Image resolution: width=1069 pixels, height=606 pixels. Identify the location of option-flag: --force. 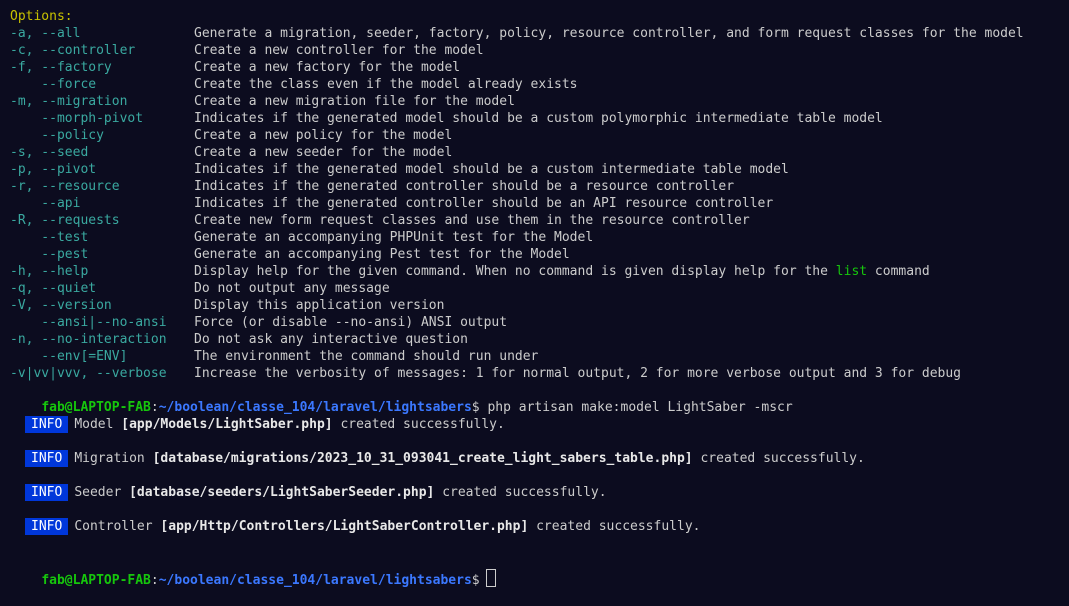
(53, 84).